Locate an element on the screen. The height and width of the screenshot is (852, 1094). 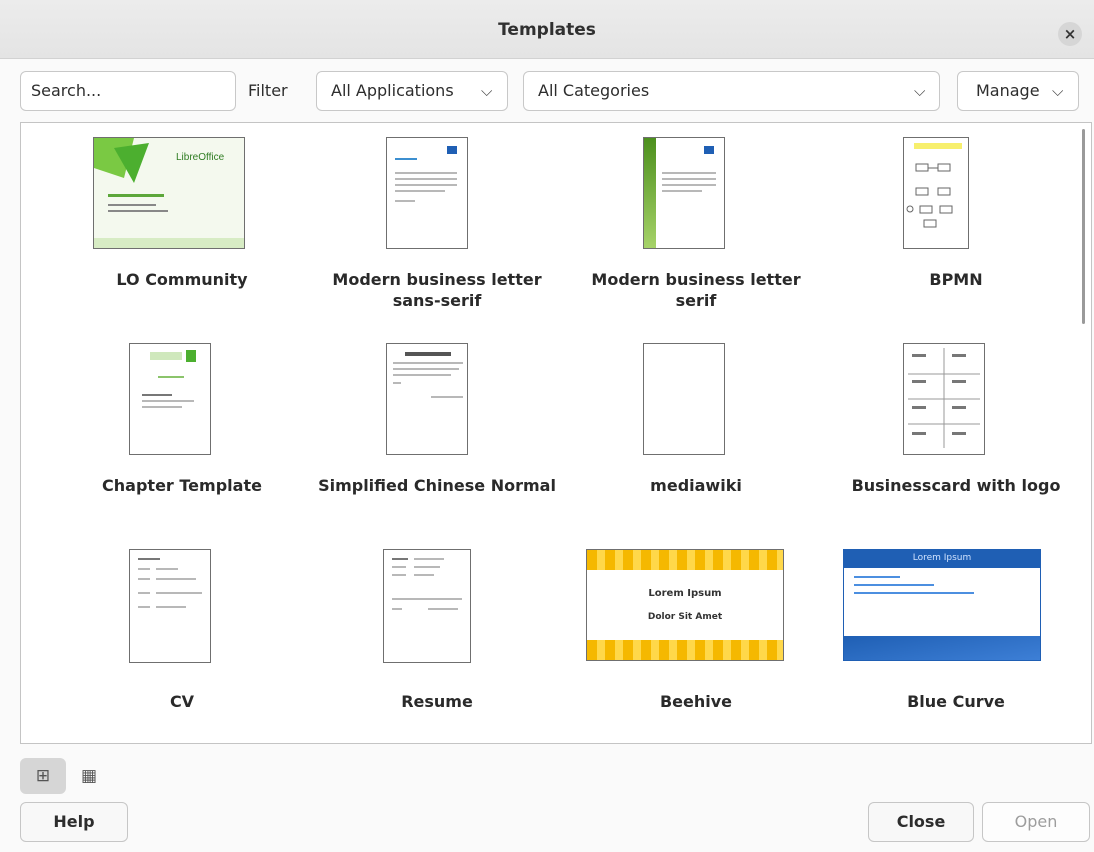
open-button: Open is located at coordinates (1036, 822).